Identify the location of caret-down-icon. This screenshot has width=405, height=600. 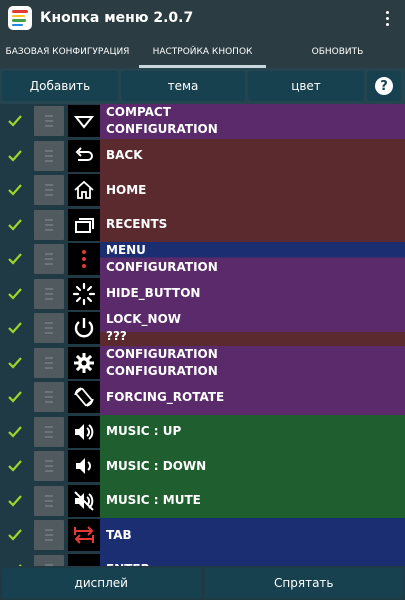
(84, 121).